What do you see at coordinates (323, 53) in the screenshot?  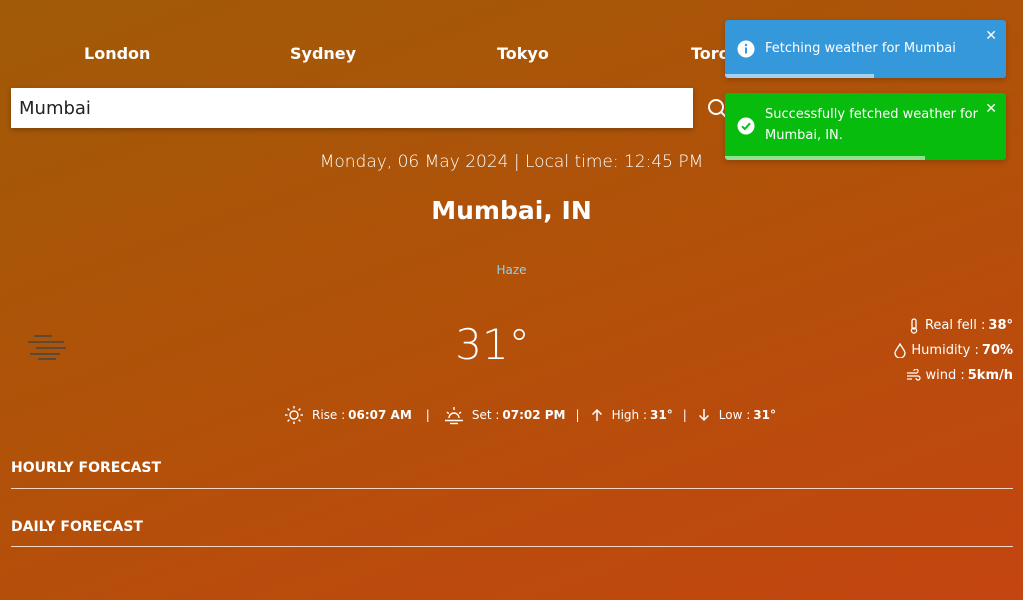 I see `city-link-sydney: Sydney` at bounding box center [323, 53].